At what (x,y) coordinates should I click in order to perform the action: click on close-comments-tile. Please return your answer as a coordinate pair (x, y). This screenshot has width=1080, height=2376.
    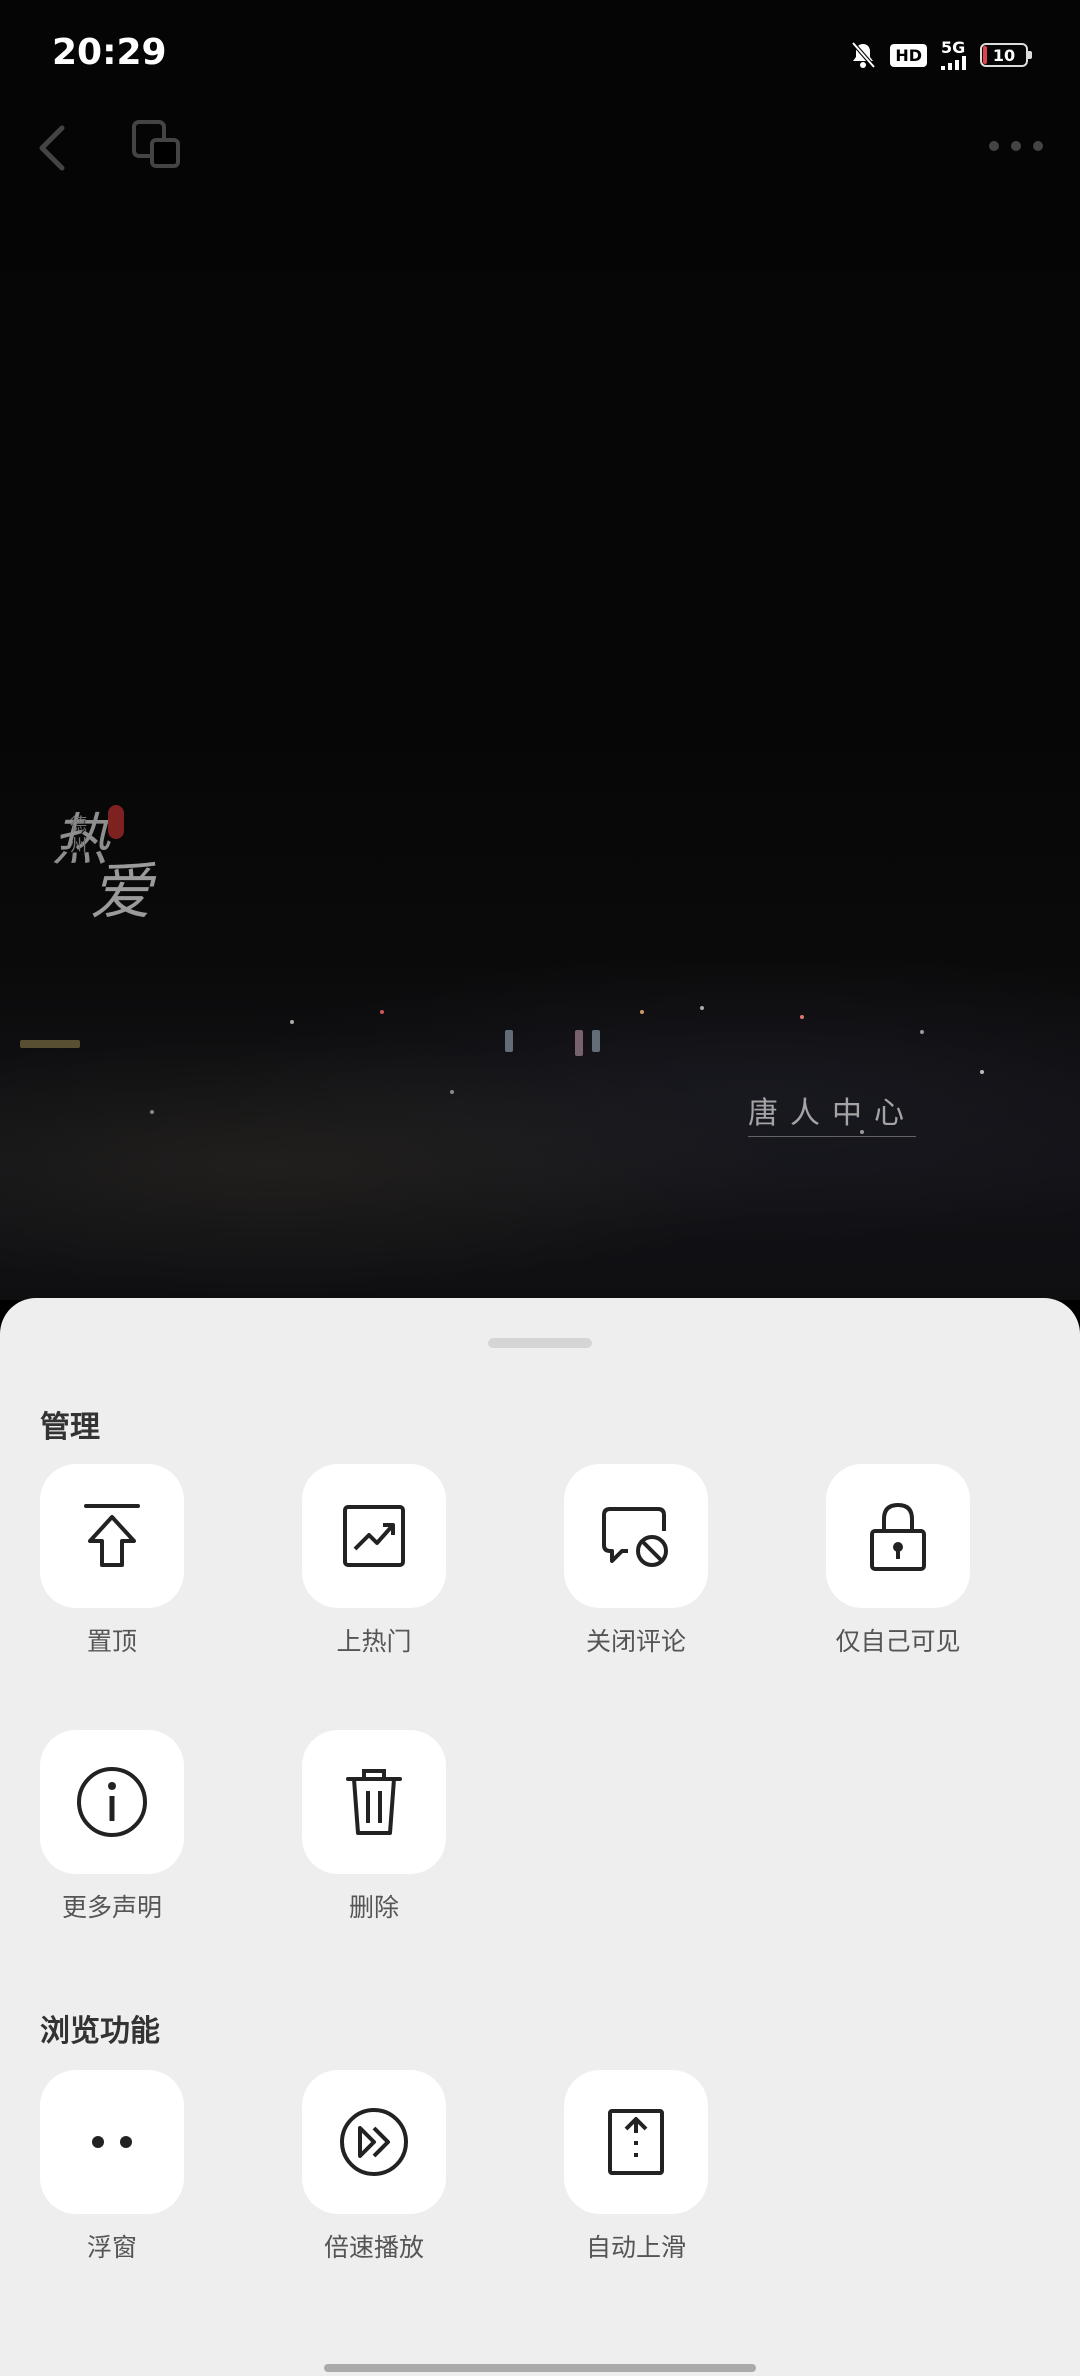
    Looking at the image, I should click on (636, 1536).